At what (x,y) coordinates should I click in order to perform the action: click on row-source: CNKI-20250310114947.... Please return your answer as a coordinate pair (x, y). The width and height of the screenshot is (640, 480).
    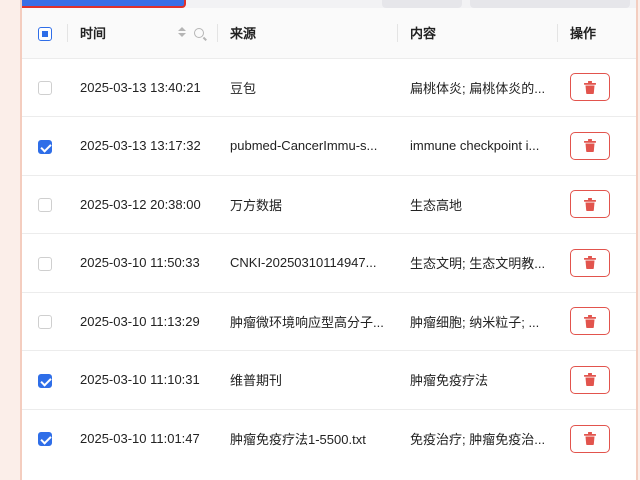
    Looking at the image, I should click on (303, 263).